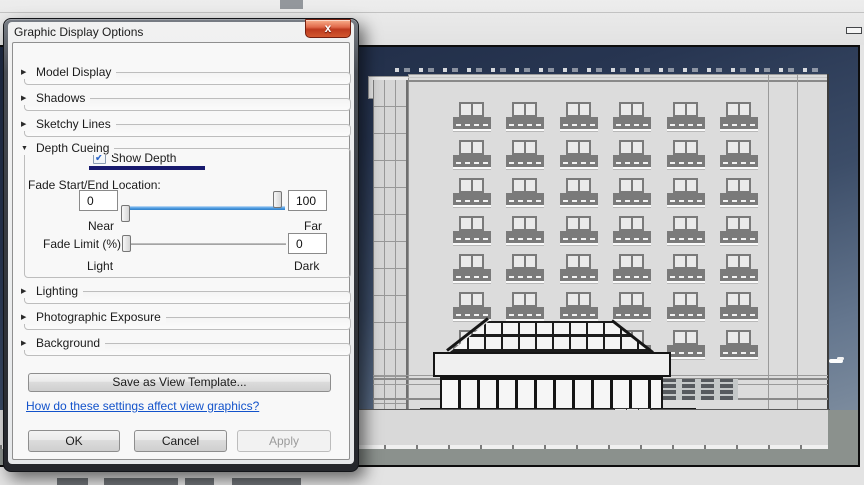 The width and height of the screenshot is (864, 485). Describe the element at coordinates (184, 347) in the screenshot. I see `section-background: ▶ Background` at that location.